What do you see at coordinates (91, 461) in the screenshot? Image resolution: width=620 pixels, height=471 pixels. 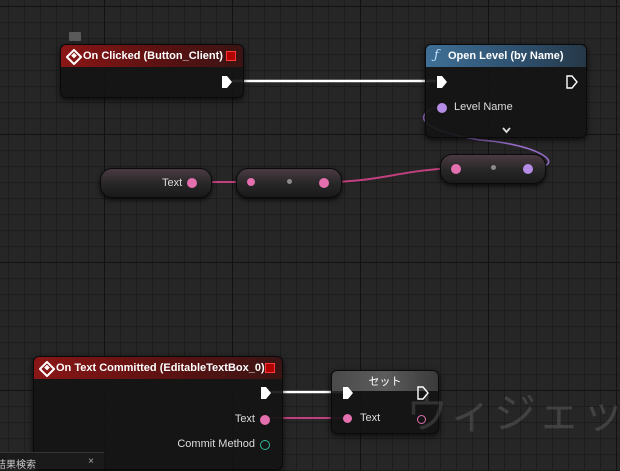 I see `close-icon: ×` at bounding box center [91, 461].